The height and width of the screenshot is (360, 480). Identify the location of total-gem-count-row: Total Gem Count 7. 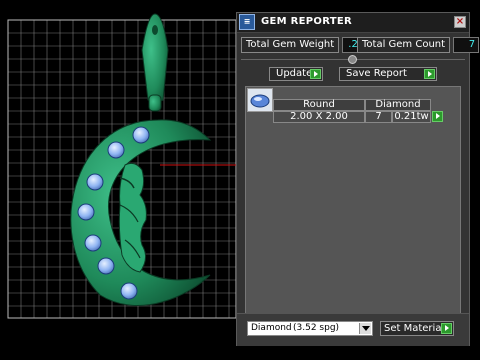
(418, 45).